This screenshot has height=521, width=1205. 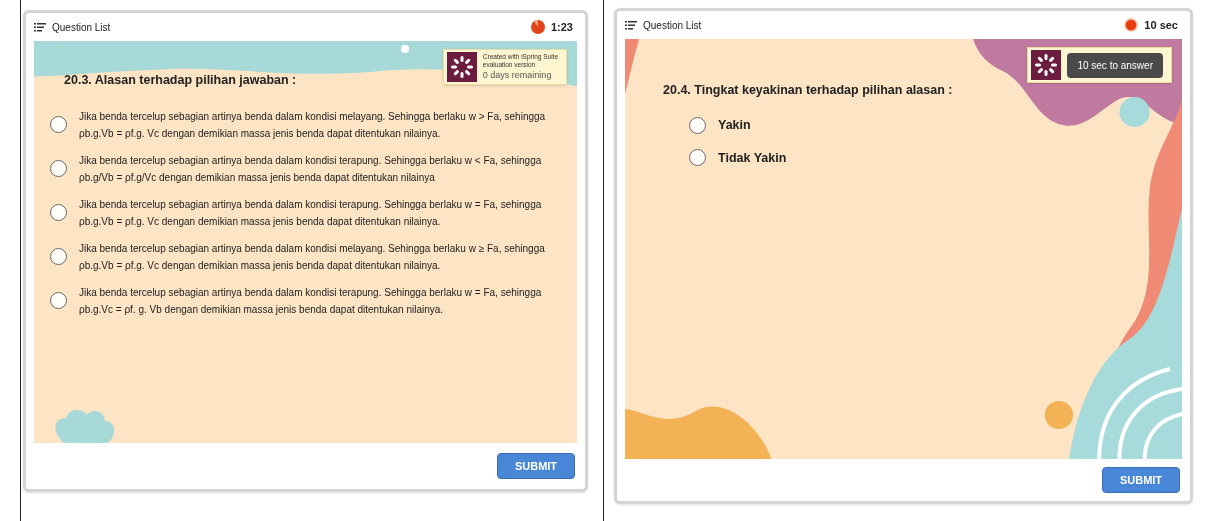 What do you see at coordinates (180, 80) in the screenshot?
I see `question-text: 20.3. Alasan terhadap pilihan jawaban :` at bounding box center [180, 80].